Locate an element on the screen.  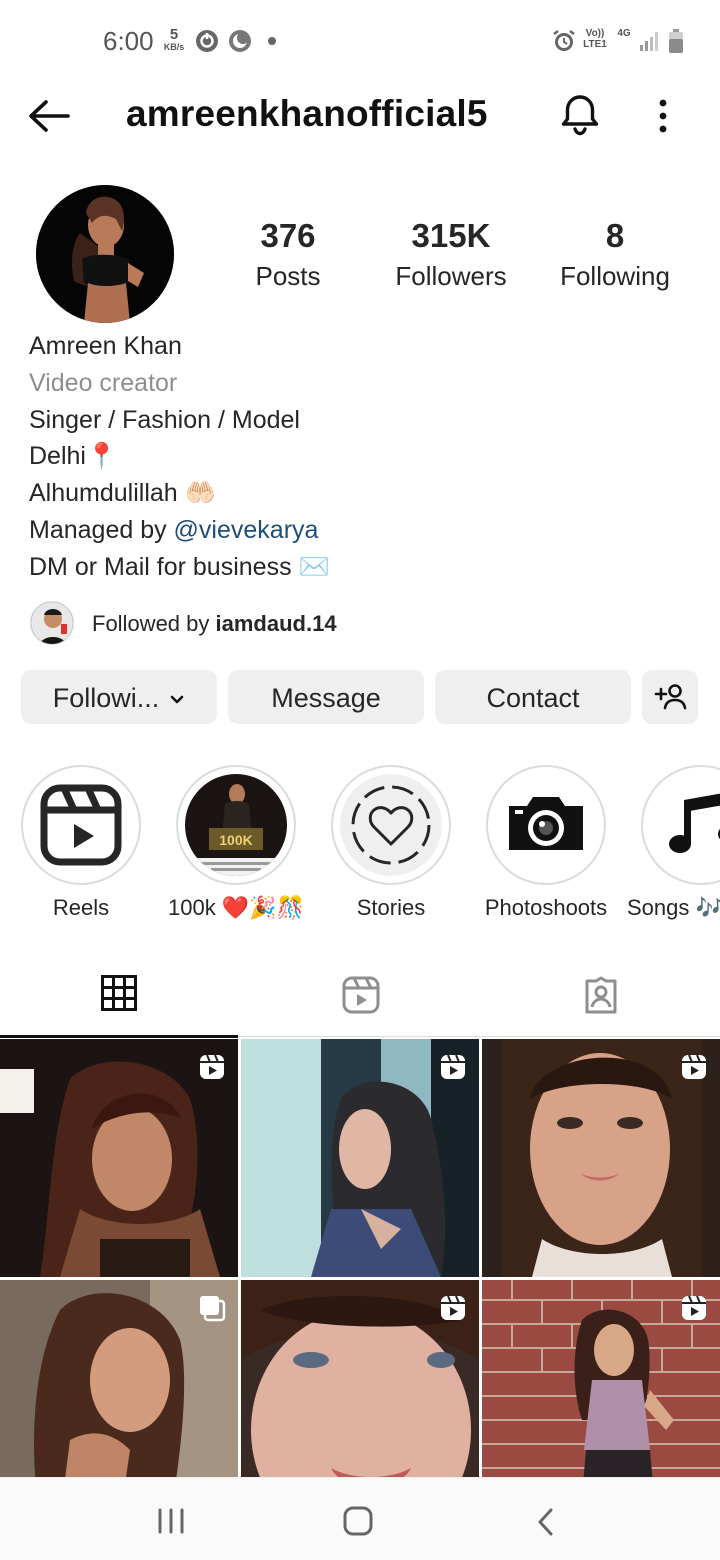
profile-name: Amreen Khan is located at coordinates (105, 346).